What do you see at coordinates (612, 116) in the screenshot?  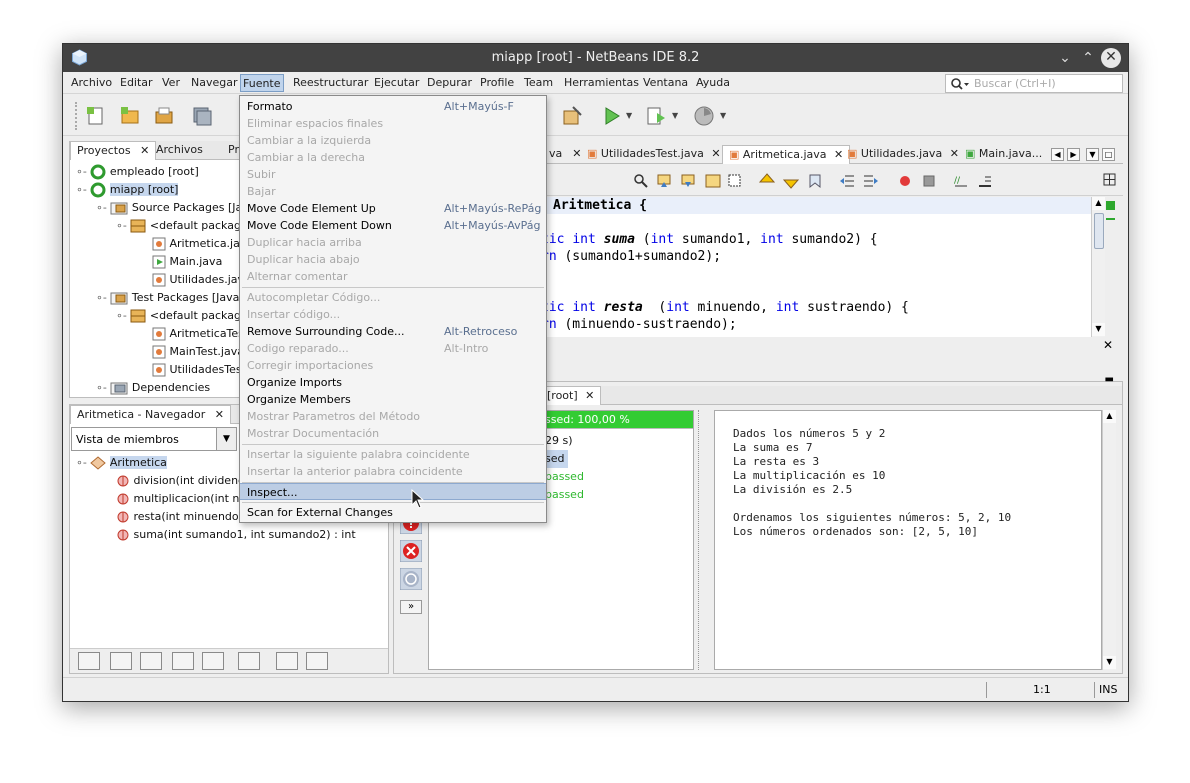 I see `run-project-icon` at bounding box center [612, 116].